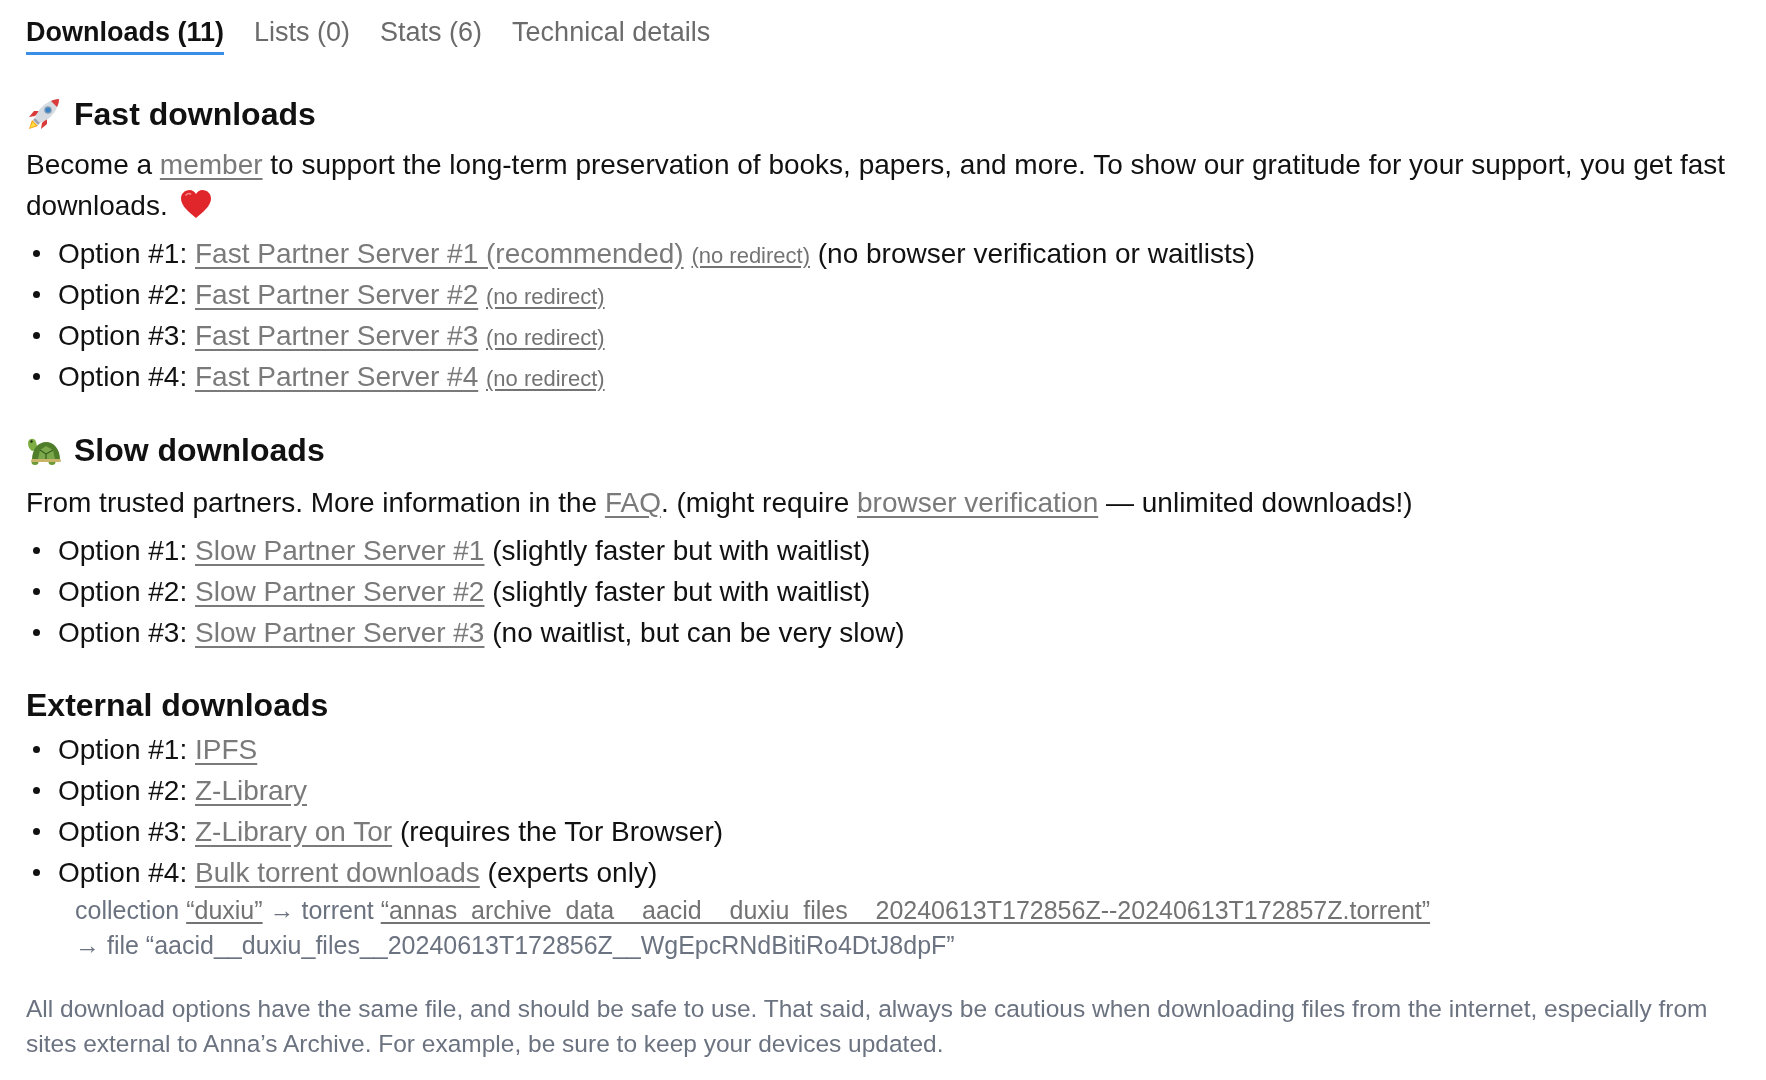 This screenshot has width=1766, height=1080. Describe the element at coordinates (224, 910) in the screenshot. I see `link: “duxiu”` at that location.